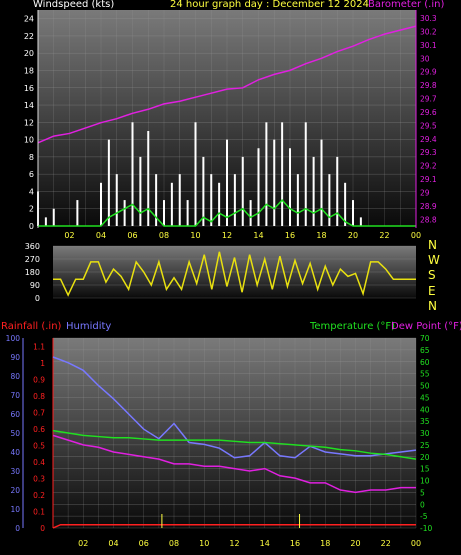 This screenshot has width=461, height=555. Describe the element at coordinates (32, 259) in the screenshot. I see `direction-tick-label: 270` at that location.